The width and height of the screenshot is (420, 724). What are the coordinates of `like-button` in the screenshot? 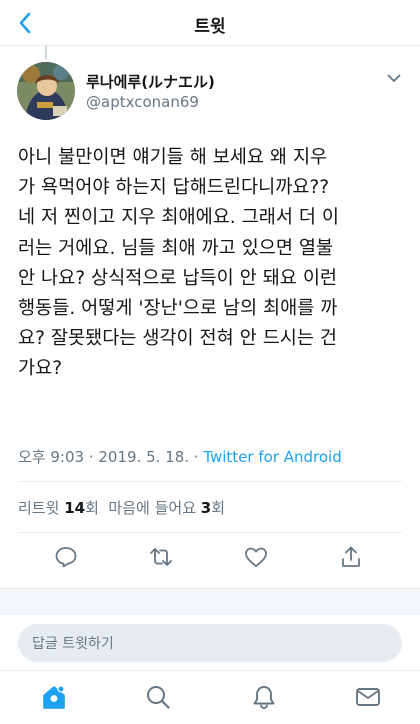 It's located at (256, 557).